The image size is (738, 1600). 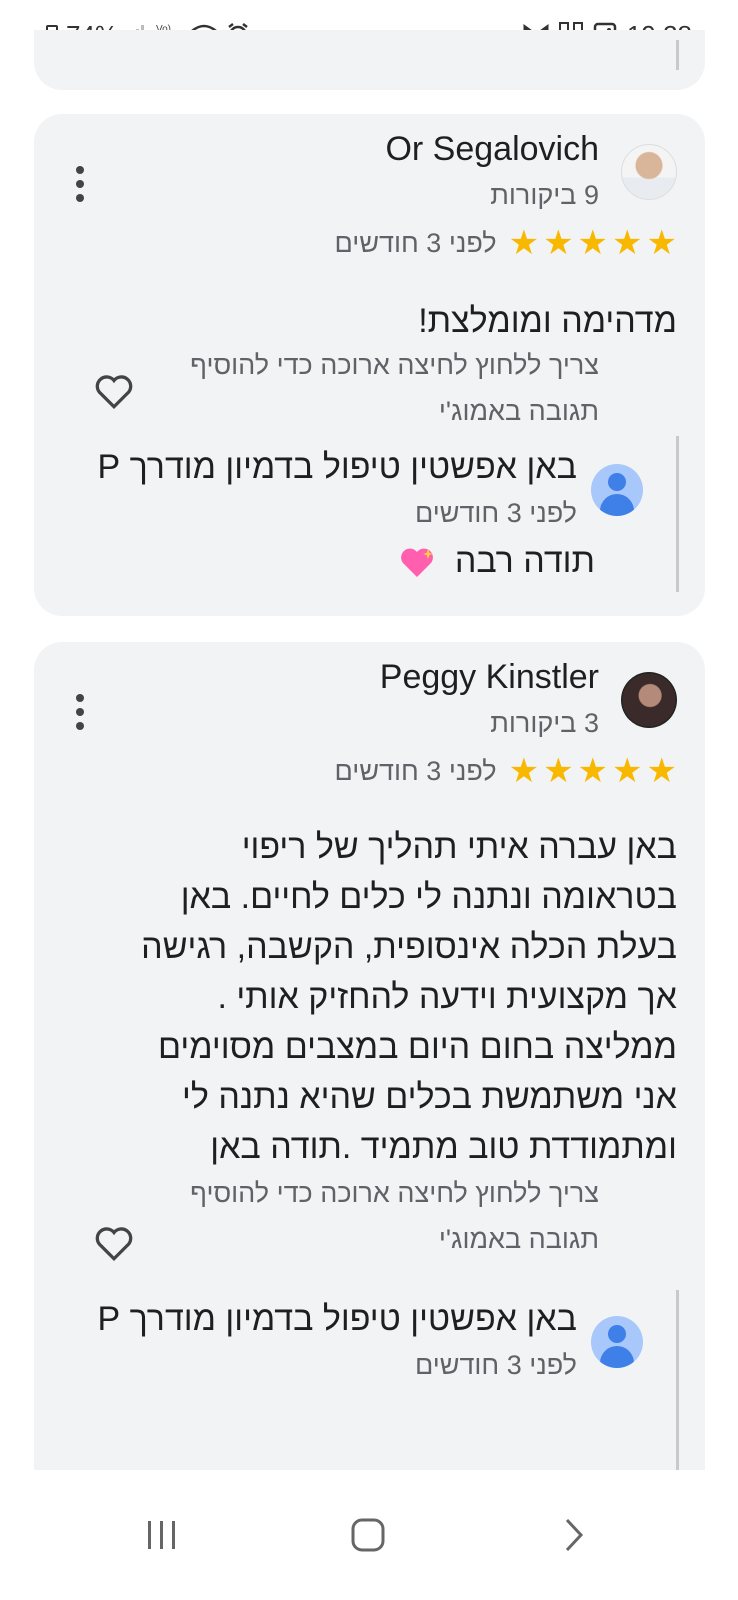 I want to click on review-text-line: בעלת הכלה אינסופית, הקשבה, רגישה, so click(x=409, y=947).